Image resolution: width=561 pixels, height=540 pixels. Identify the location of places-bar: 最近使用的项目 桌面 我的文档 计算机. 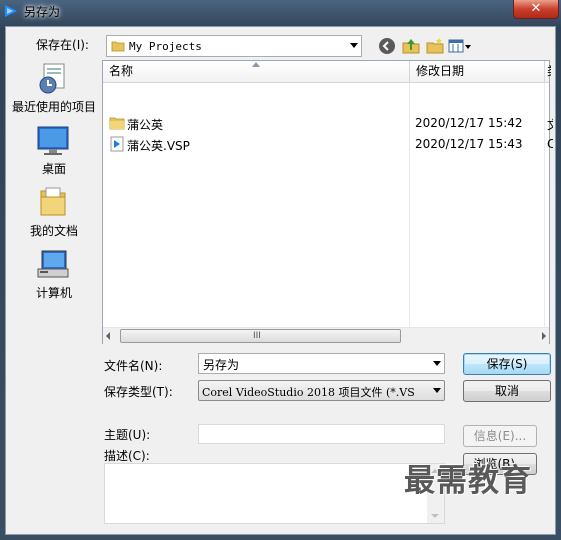
(54, 202).